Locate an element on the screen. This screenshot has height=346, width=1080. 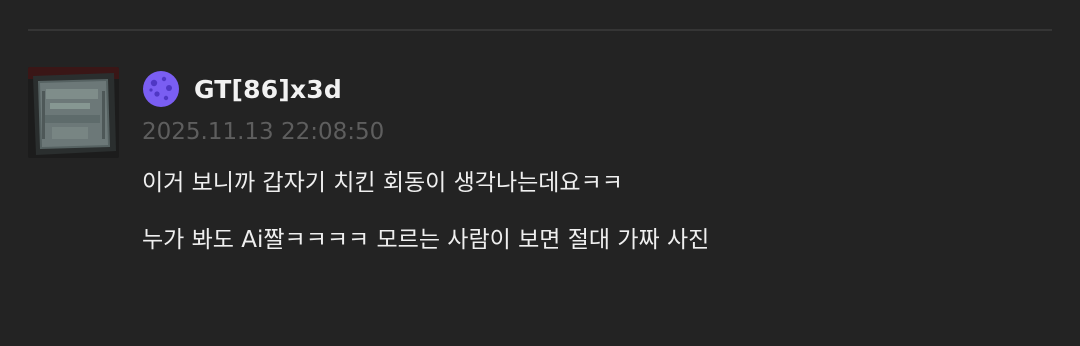
cpu-chip-avatar-icon is located at coordinates (73, 112).